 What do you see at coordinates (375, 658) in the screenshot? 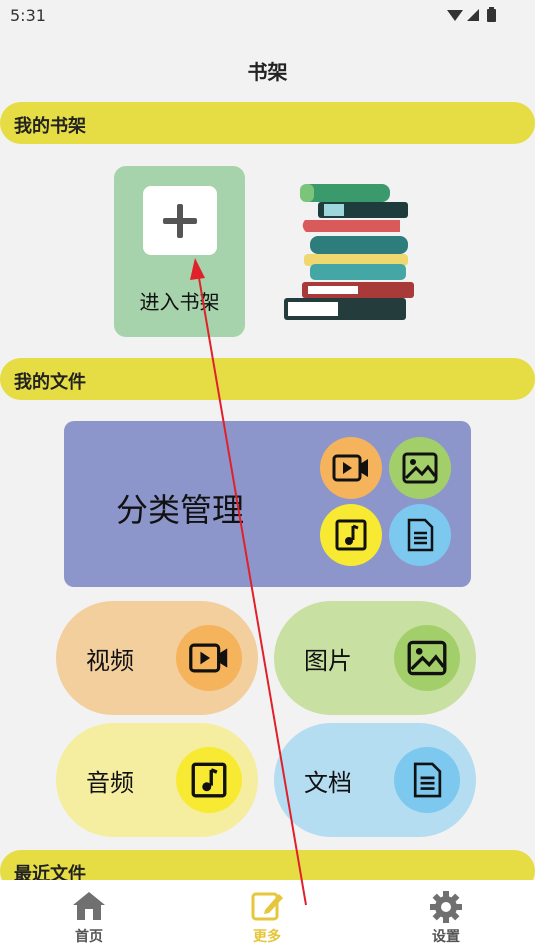
I see `image-tile: 图片` at bounding box center [375, 658].